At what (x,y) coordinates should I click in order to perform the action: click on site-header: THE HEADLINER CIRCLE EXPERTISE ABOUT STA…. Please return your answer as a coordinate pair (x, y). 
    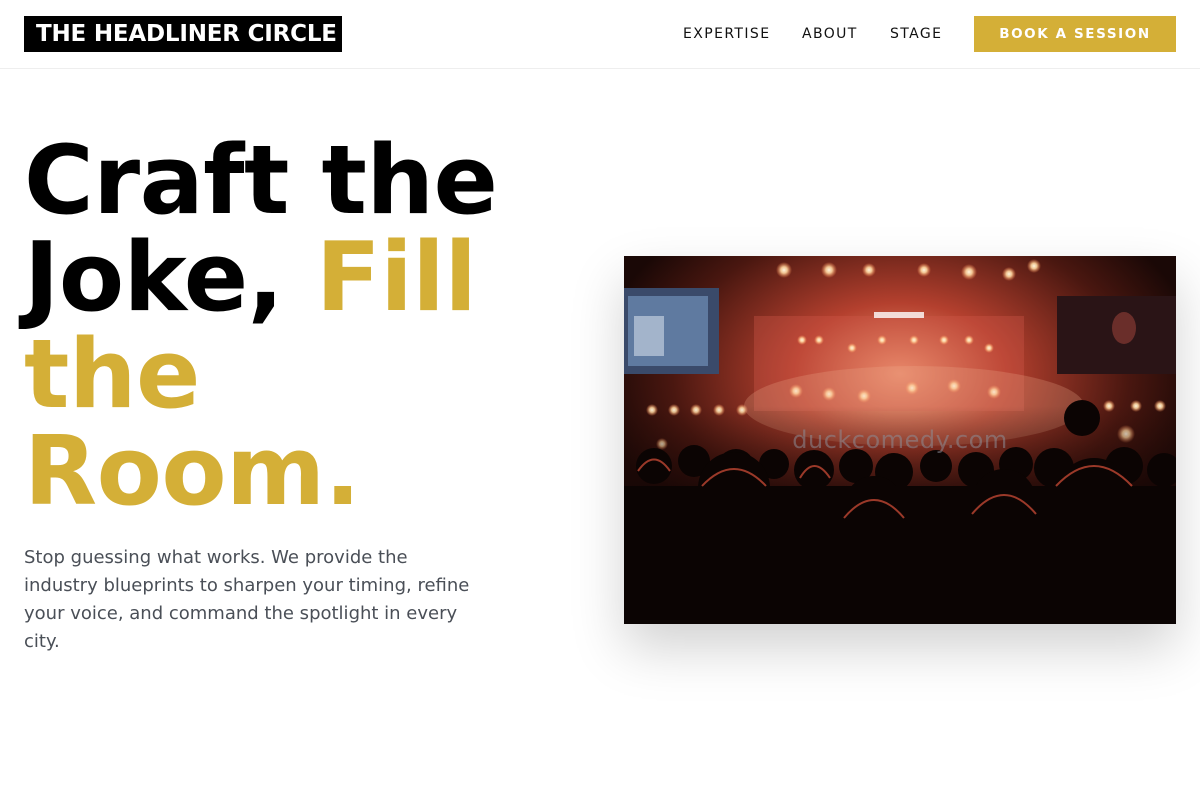
    Looking at the image, I should click on (600, 34).